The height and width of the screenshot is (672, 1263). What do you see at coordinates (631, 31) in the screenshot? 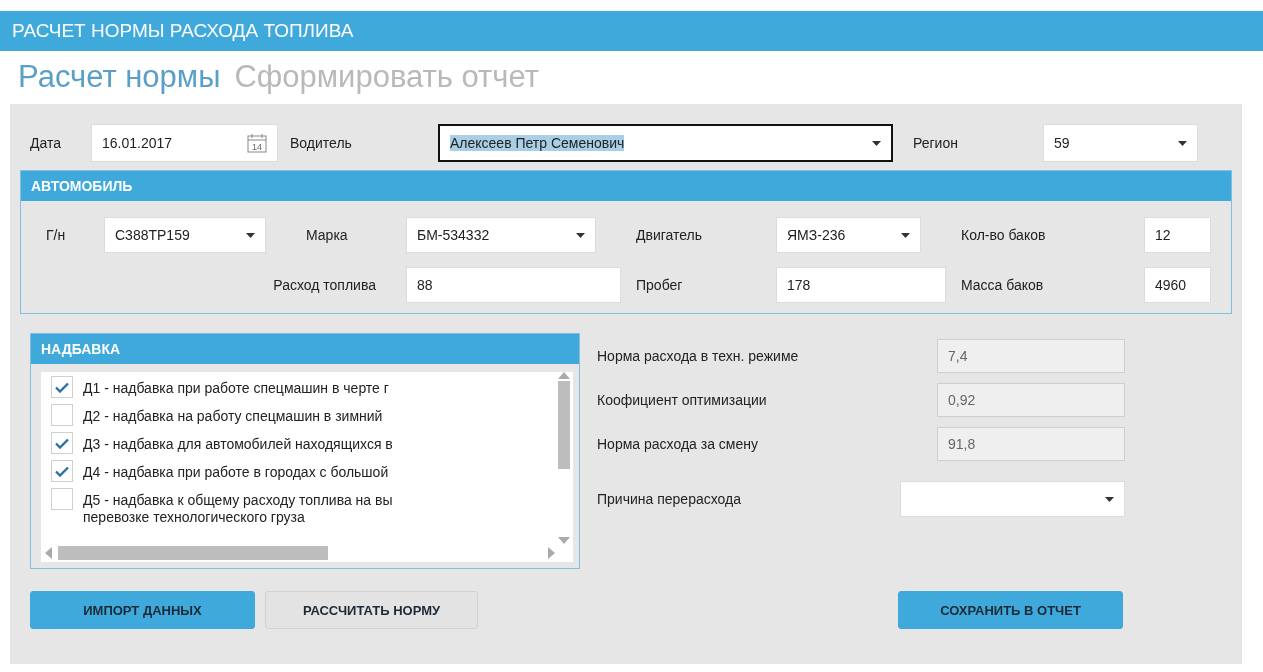
I see `app-title-bar: РАСЧЕТ НОРМЫ РАСХОДА ТОПЛИВА` at bounding box center [631, 31].